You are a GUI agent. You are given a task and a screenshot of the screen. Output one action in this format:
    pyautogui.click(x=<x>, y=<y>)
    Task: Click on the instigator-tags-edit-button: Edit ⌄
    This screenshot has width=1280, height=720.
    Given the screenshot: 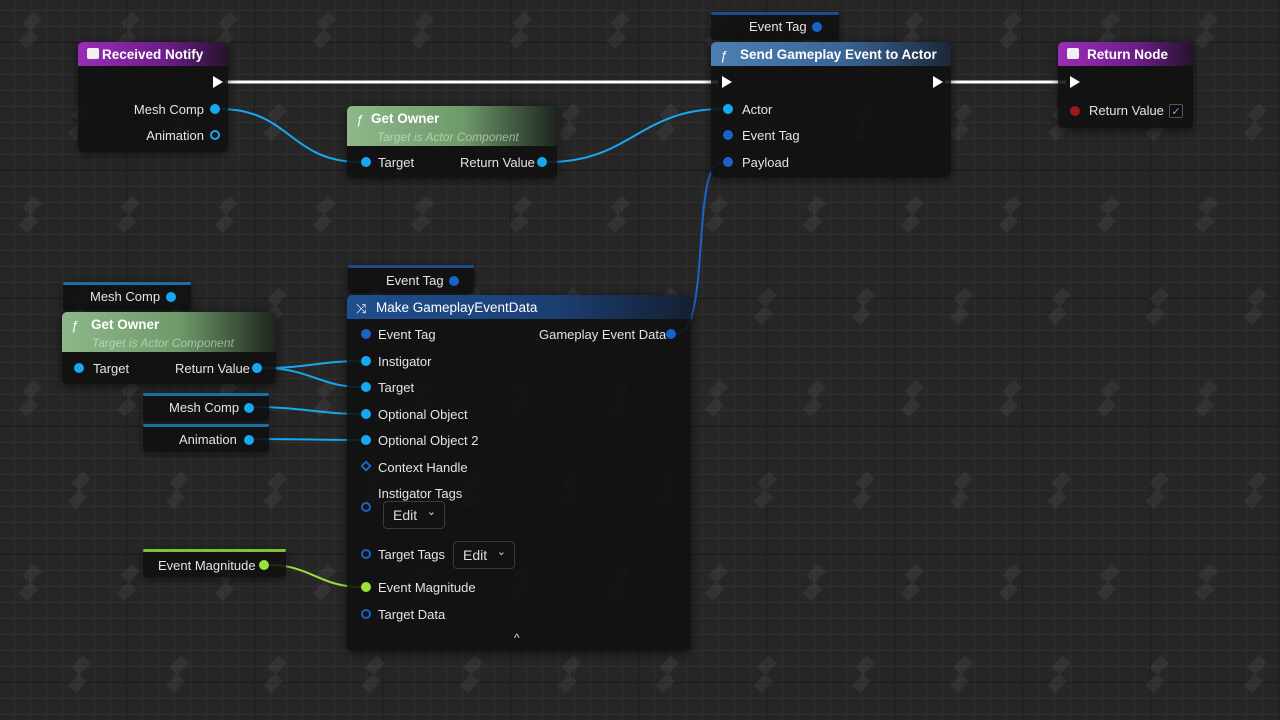 What is the action you would take?
    pyautogui.click(x=414, y=515)
    